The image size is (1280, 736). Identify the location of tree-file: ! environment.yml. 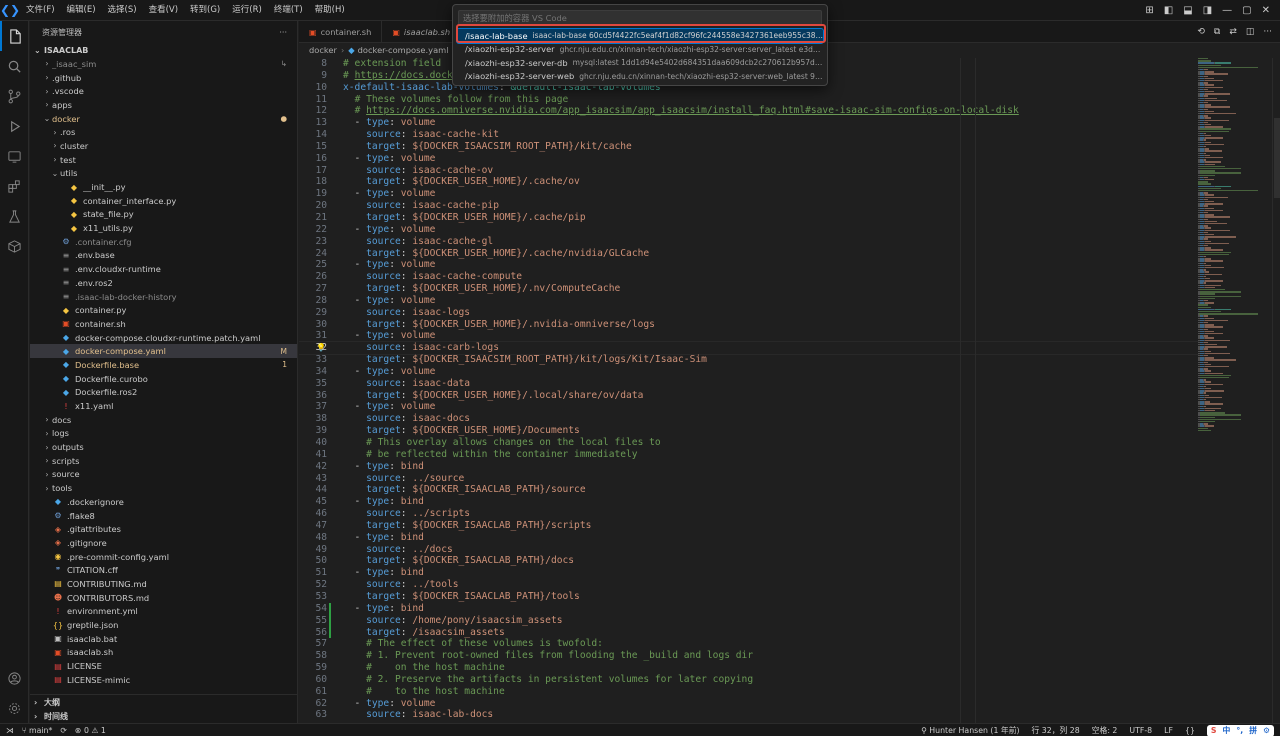
(163, 612).